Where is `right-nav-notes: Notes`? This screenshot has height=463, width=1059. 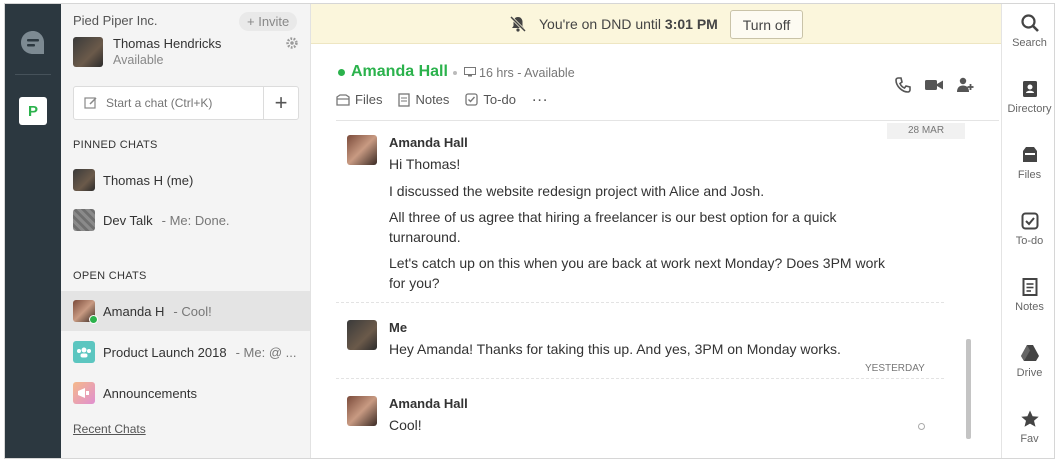 right-nav-notes: Notes is located at coordinates (1028, 295).